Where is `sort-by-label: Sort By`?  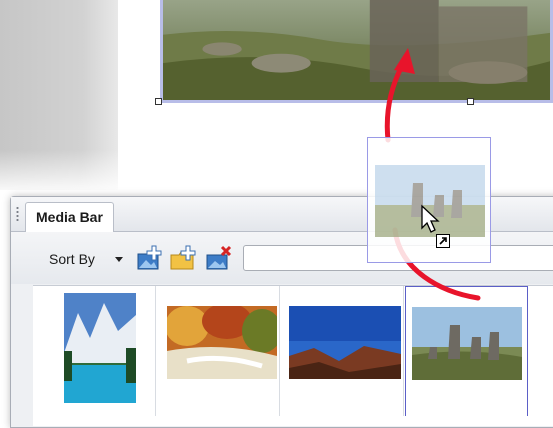 sort-by-label: Sort By is located at coordinates (72, 259).